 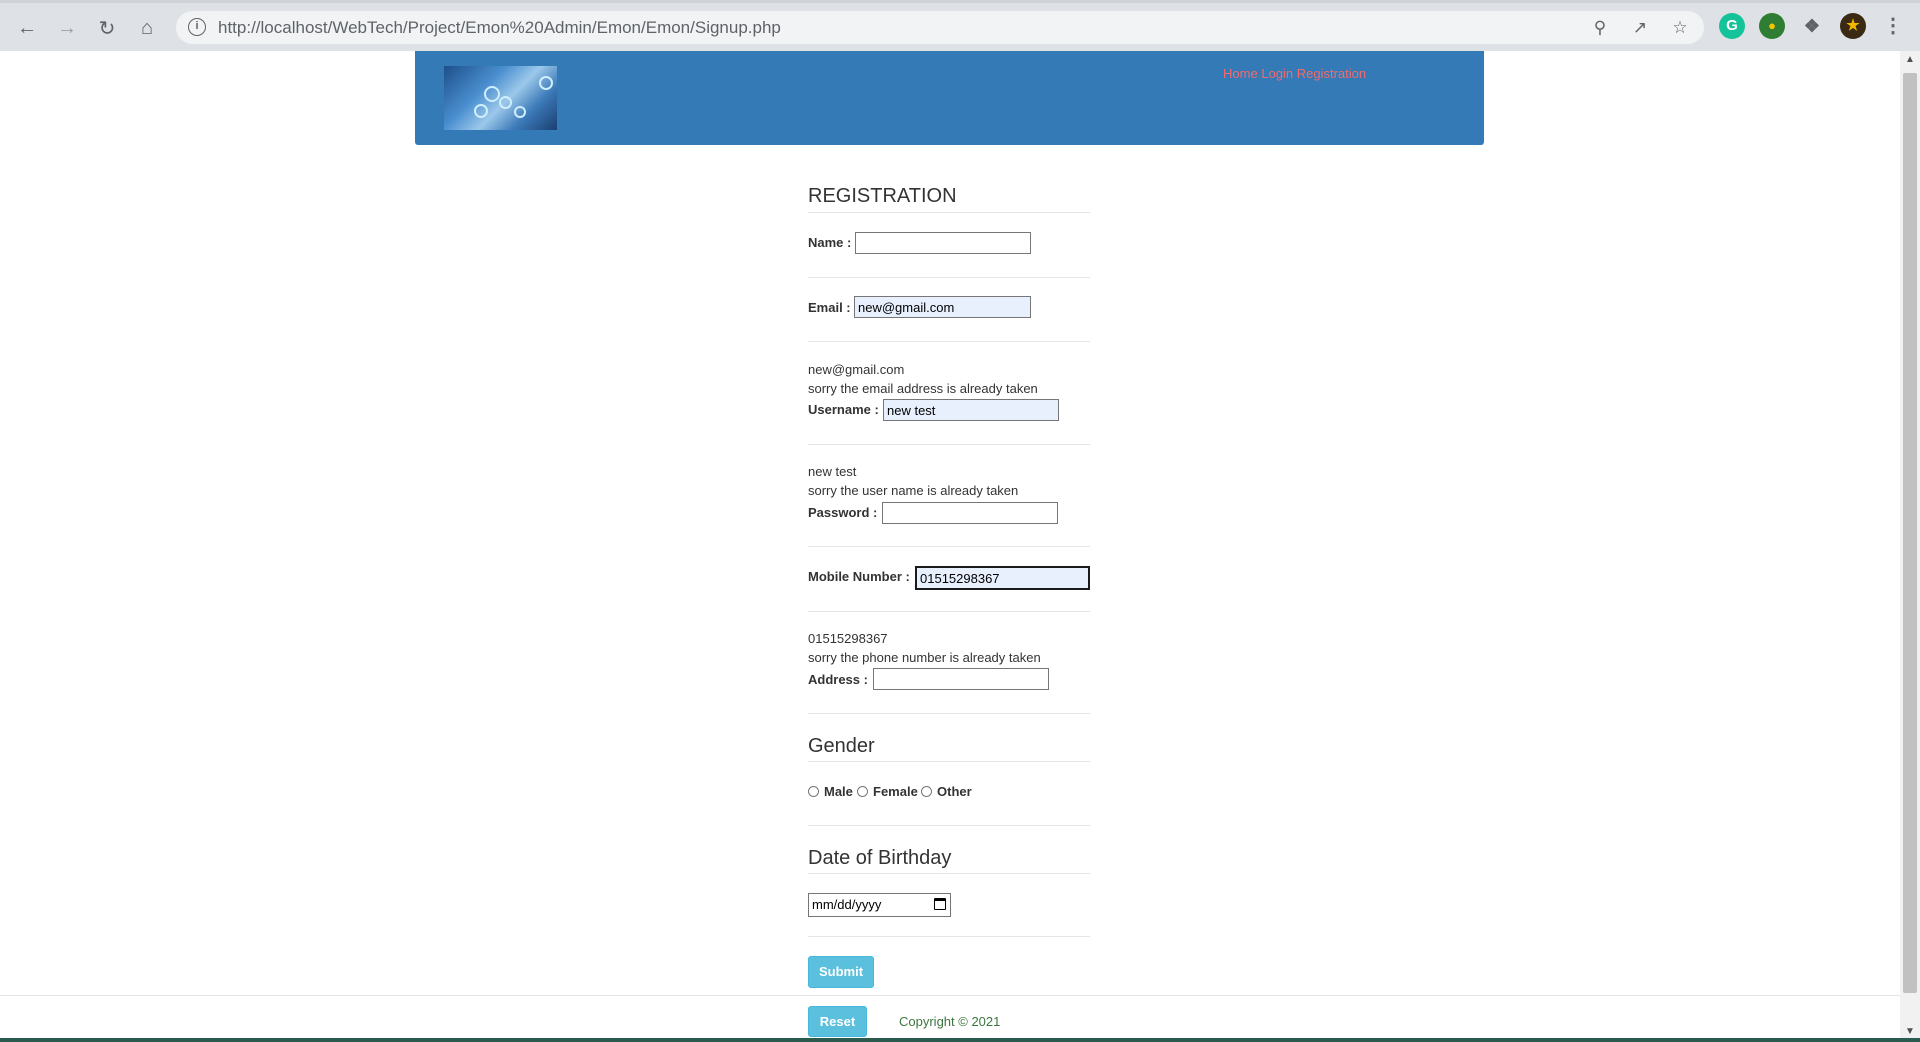 I want to click on email-input, so click(x=942, y=307).